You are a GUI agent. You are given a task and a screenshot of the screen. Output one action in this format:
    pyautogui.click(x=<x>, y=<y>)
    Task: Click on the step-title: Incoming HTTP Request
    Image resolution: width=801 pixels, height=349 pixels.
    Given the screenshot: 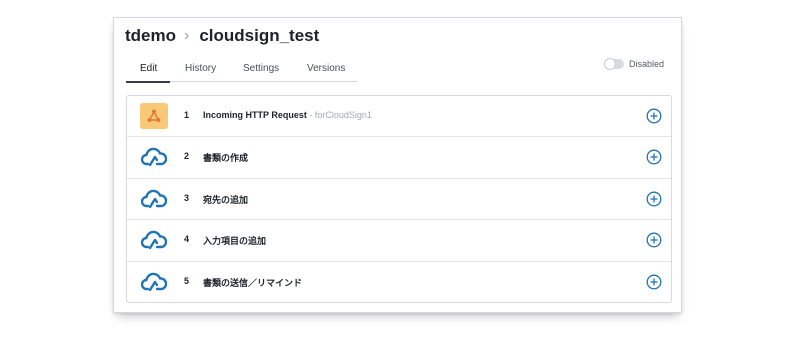 What is the action you would take?
    pyautogui.click(x=255, y=115)
    